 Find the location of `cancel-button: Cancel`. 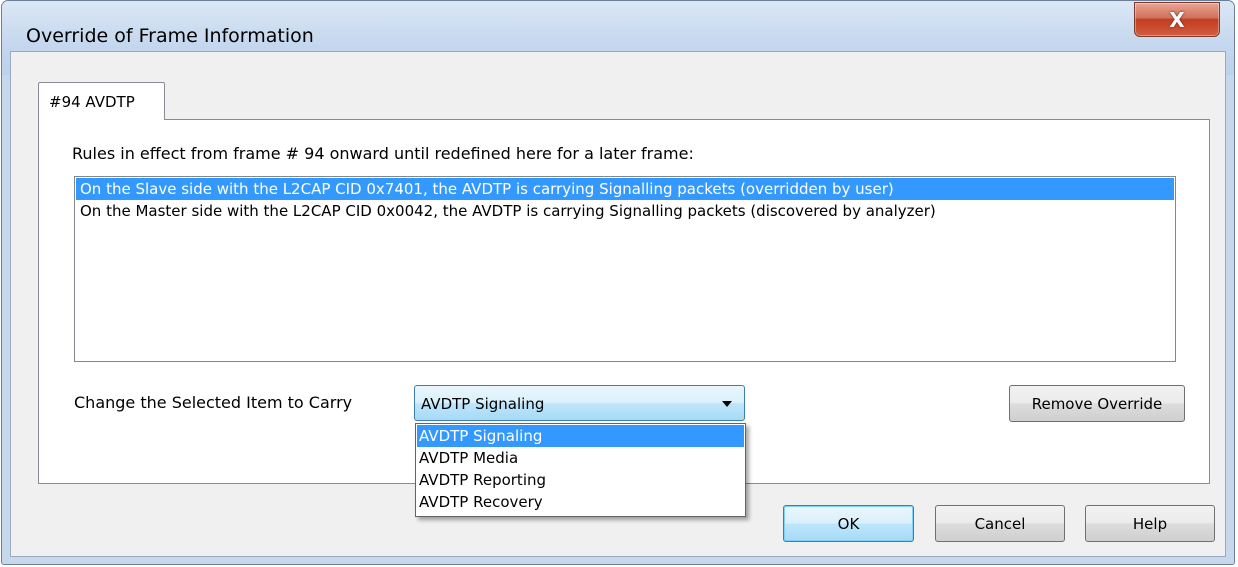

cancel-button: Cancel is located at coordinates (1000, 523).